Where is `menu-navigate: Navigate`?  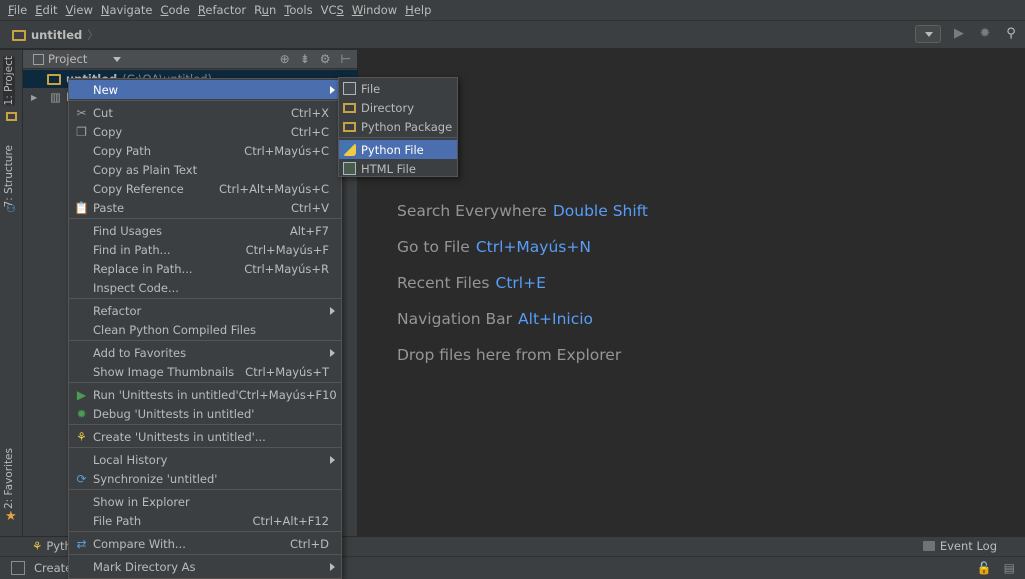 menu-navigate: Navigate is located at coordinates (127, 10).